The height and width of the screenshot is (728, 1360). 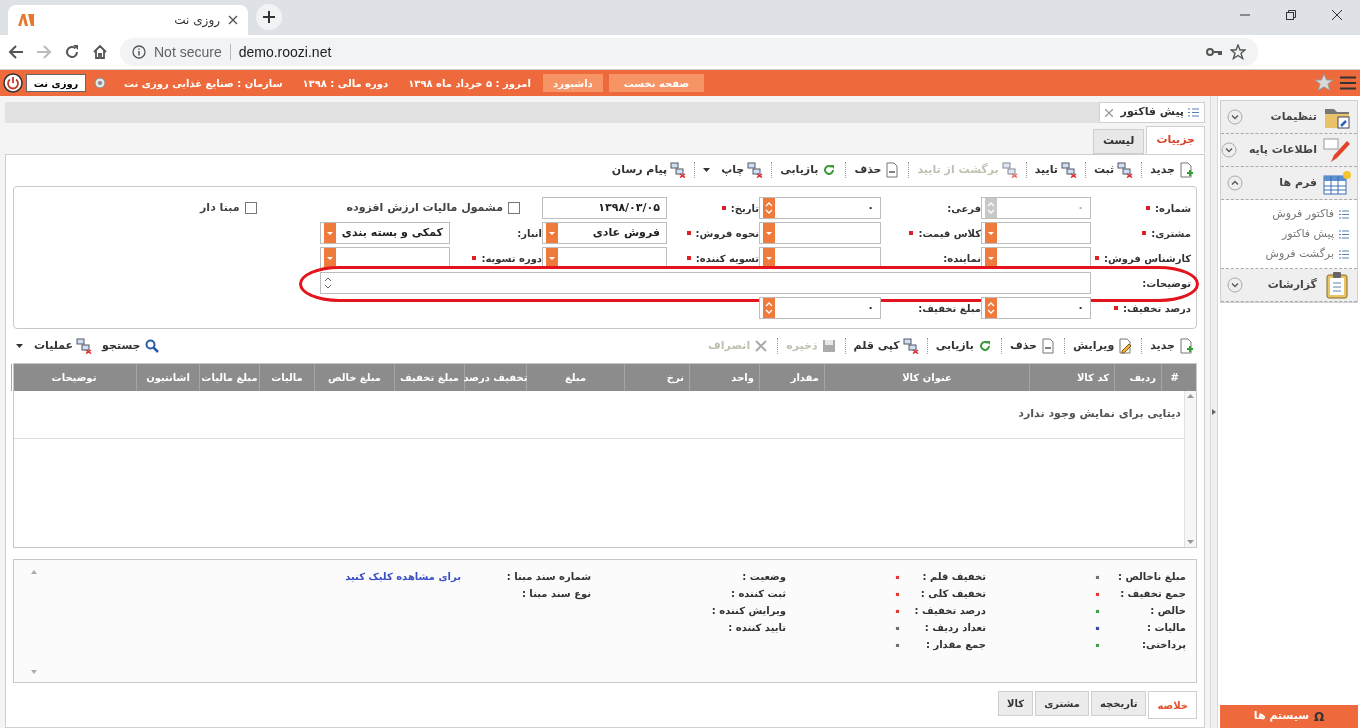 What do you see at coordinates (1214, 412) in the screenshot?
I see `splitter-arrow-icon` at bounding box center [1214, 412].